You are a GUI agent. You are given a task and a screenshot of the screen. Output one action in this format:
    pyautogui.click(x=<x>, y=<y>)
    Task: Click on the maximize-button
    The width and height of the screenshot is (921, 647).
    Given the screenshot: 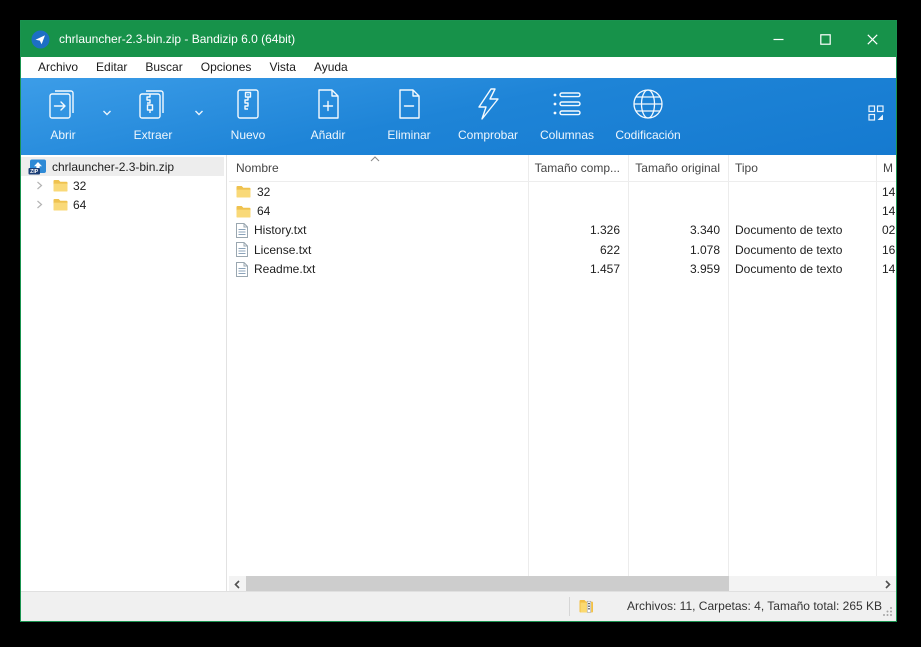 What is the action you would take?
    pyautogui.click(x=825, y=39)
    